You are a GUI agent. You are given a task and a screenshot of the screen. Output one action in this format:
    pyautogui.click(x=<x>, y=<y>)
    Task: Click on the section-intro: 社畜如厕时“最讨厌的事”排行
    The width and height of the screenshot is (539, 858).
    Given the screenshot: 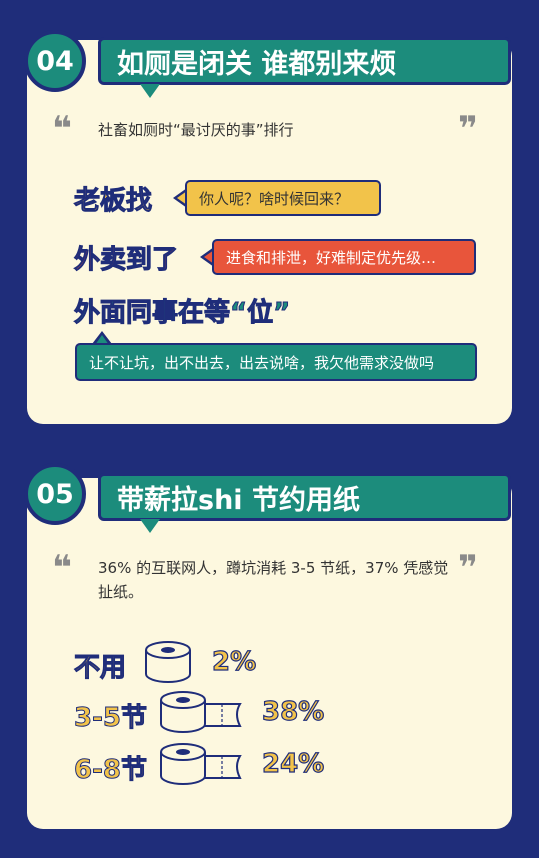 What is the action you would take?
    pyautogui.click(x=196, y=130)
    